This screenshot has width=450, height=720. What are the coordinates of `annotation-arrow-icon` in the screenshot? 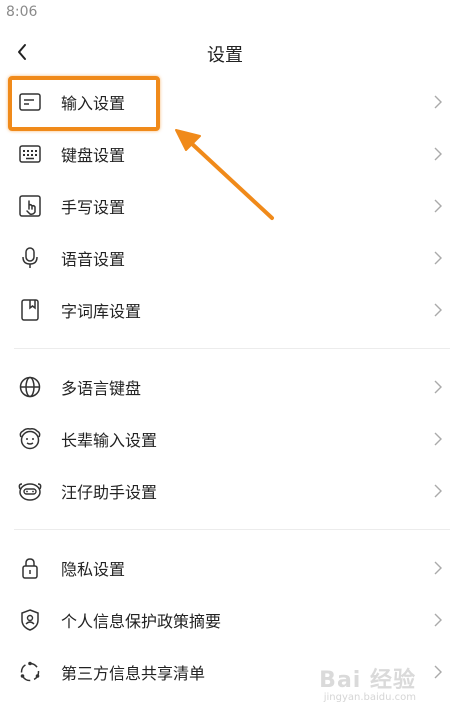 It's located at (224, 174).